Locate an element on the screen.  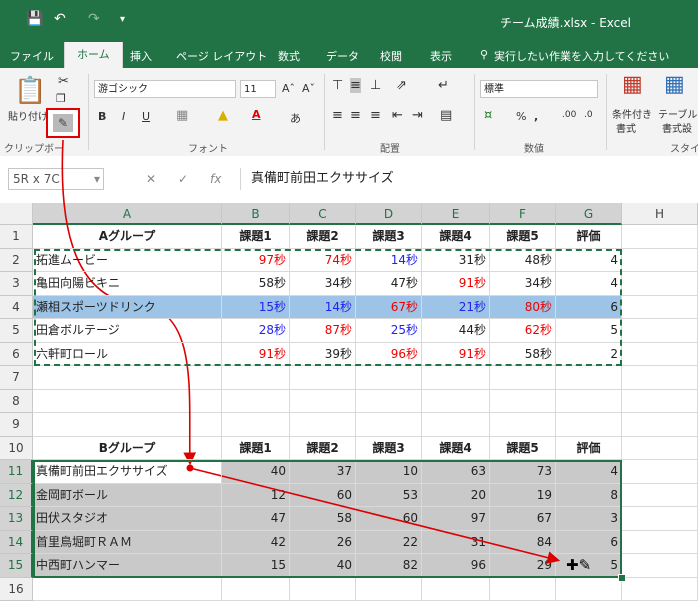
grid-cell: 44秒 is located at coordinates (456, 331).